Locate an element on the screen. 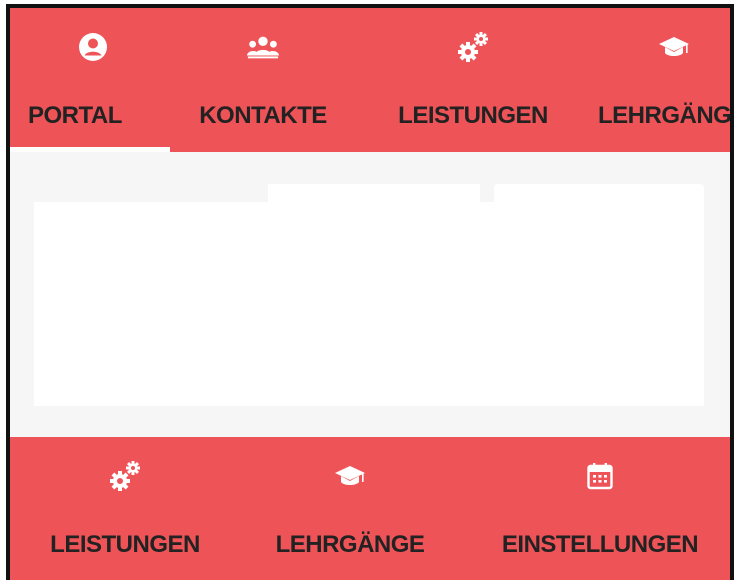 The image size is (746, 581). bottom-nav-leistungen: LEISTUNGEN is located at coordinates (125, 508).